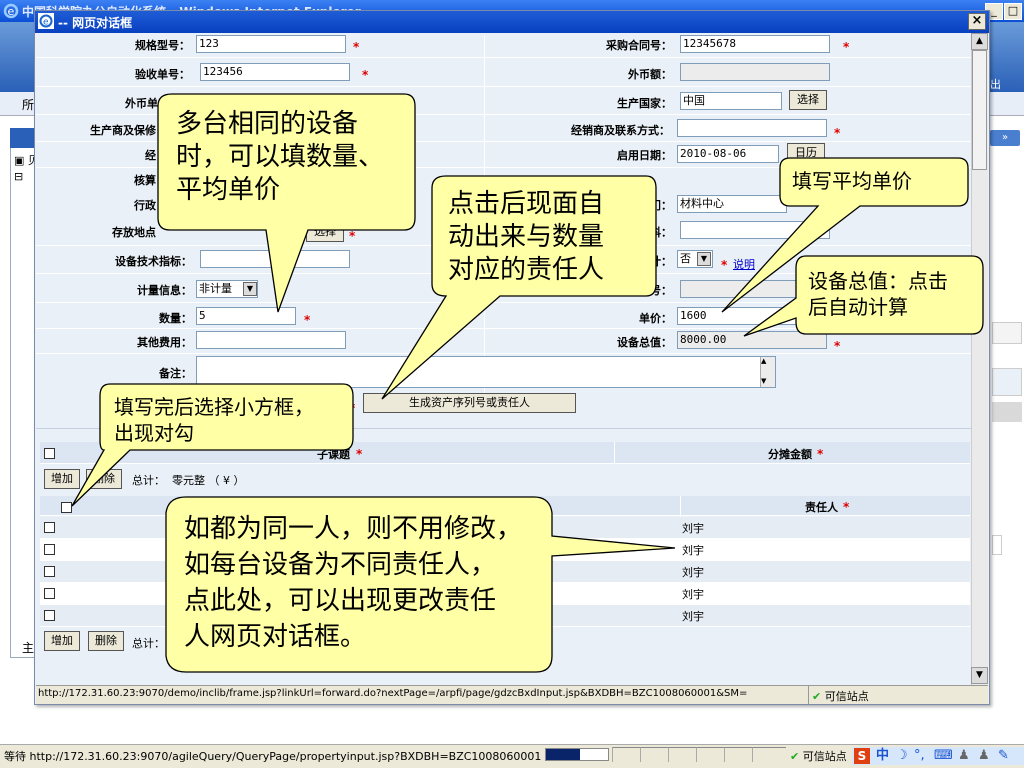  What do you see at coordinates (644, 342) in the screenshot?
I see `total-value-label: 设备总值：` at bounding box center [644, 342].